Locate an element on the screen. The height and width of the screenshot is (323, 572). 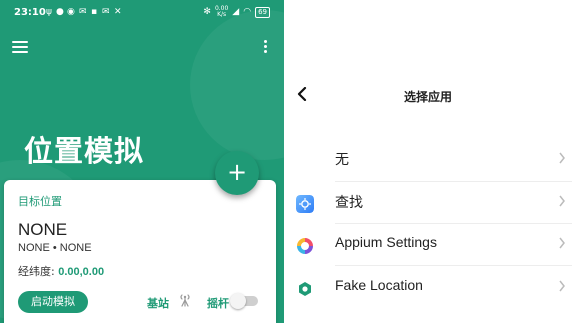
app-list-item-fake-location: Fake Location is located at coordinates (428, 287).